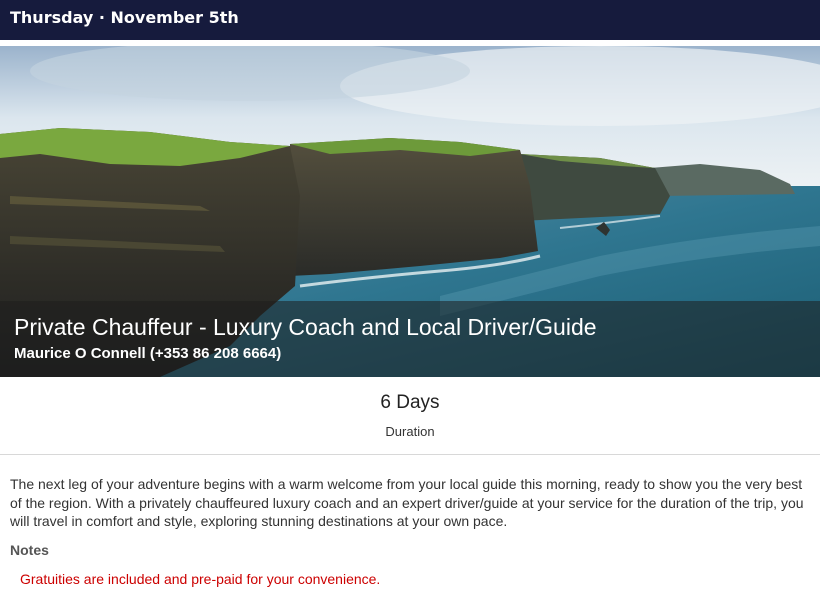  What do you see at coordinates (410, 402) in the screenshot?
I see `duration-value: 6 Days` at bounding box center [410, 402].